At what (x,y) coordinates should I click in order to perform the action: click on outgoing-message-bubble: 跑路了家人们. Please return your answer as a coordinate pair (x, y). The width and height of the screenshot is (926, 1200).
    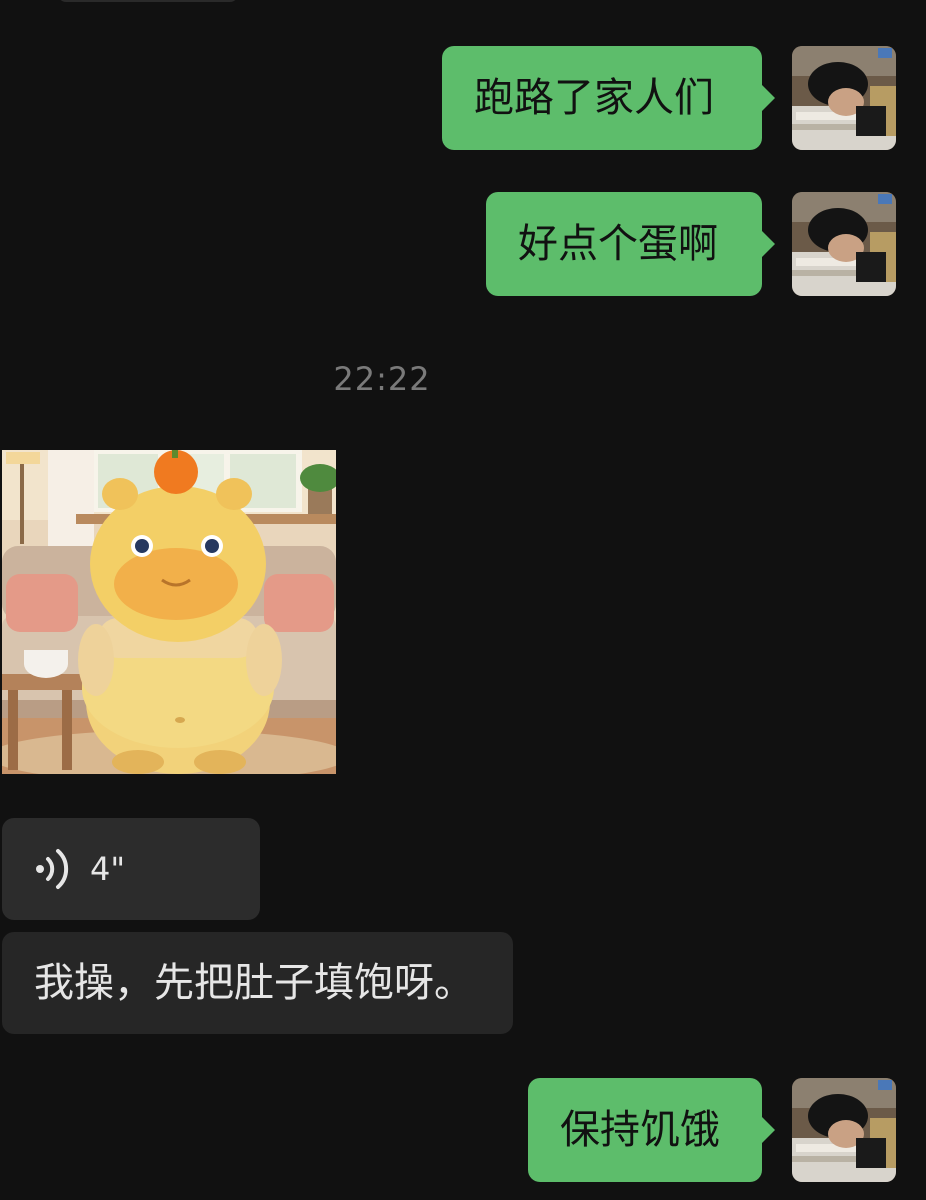
    Looking at the image, I should click on (608, 98).